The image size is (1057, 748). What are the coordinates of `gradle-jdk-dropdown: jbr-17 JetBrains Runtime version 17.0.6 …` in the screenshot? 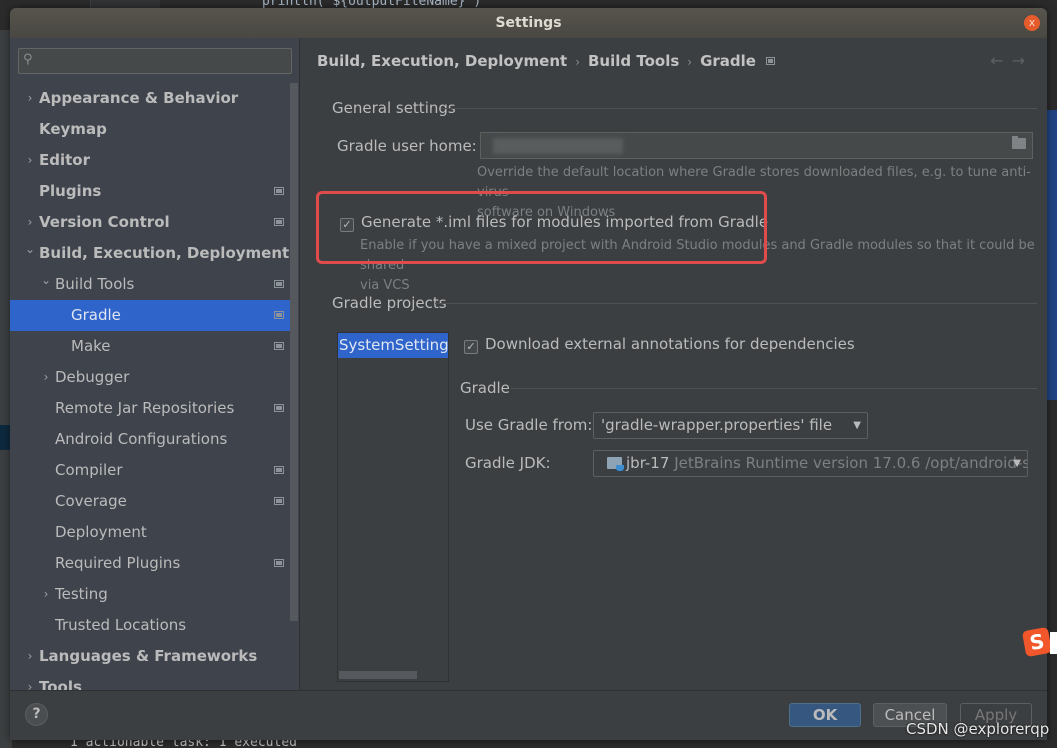 It's located at (810, 463).